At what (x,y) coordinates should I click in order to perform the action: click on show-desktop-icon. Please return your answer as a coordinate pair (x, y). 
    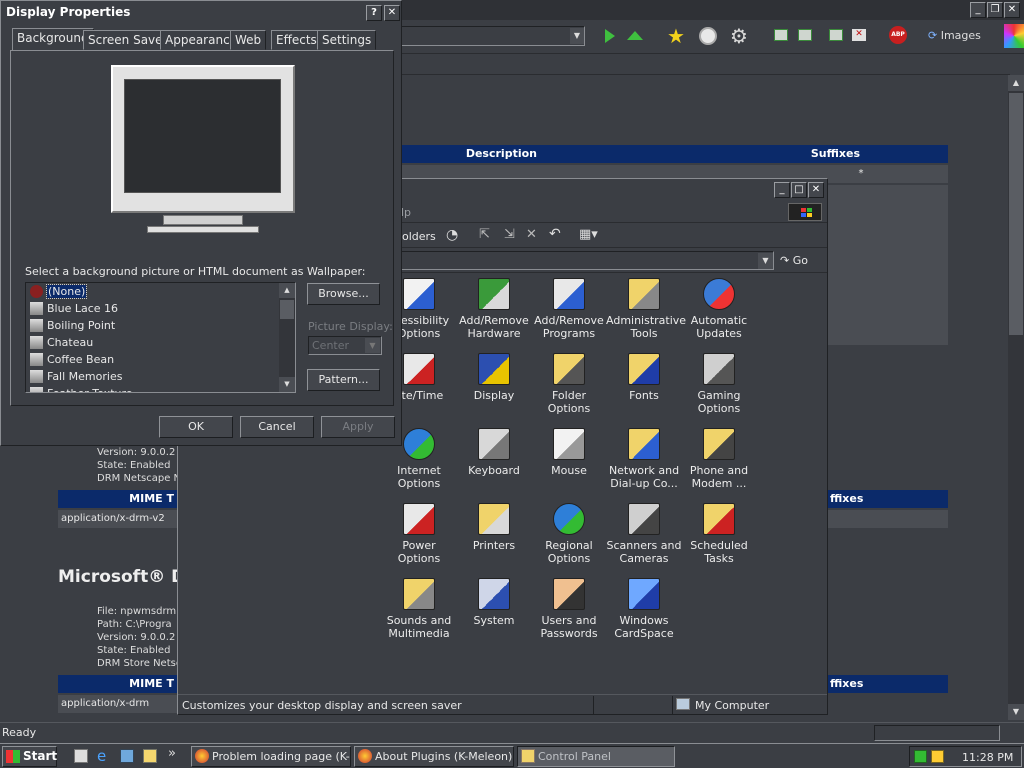
    Looking at the image, I should click on (81, 756).